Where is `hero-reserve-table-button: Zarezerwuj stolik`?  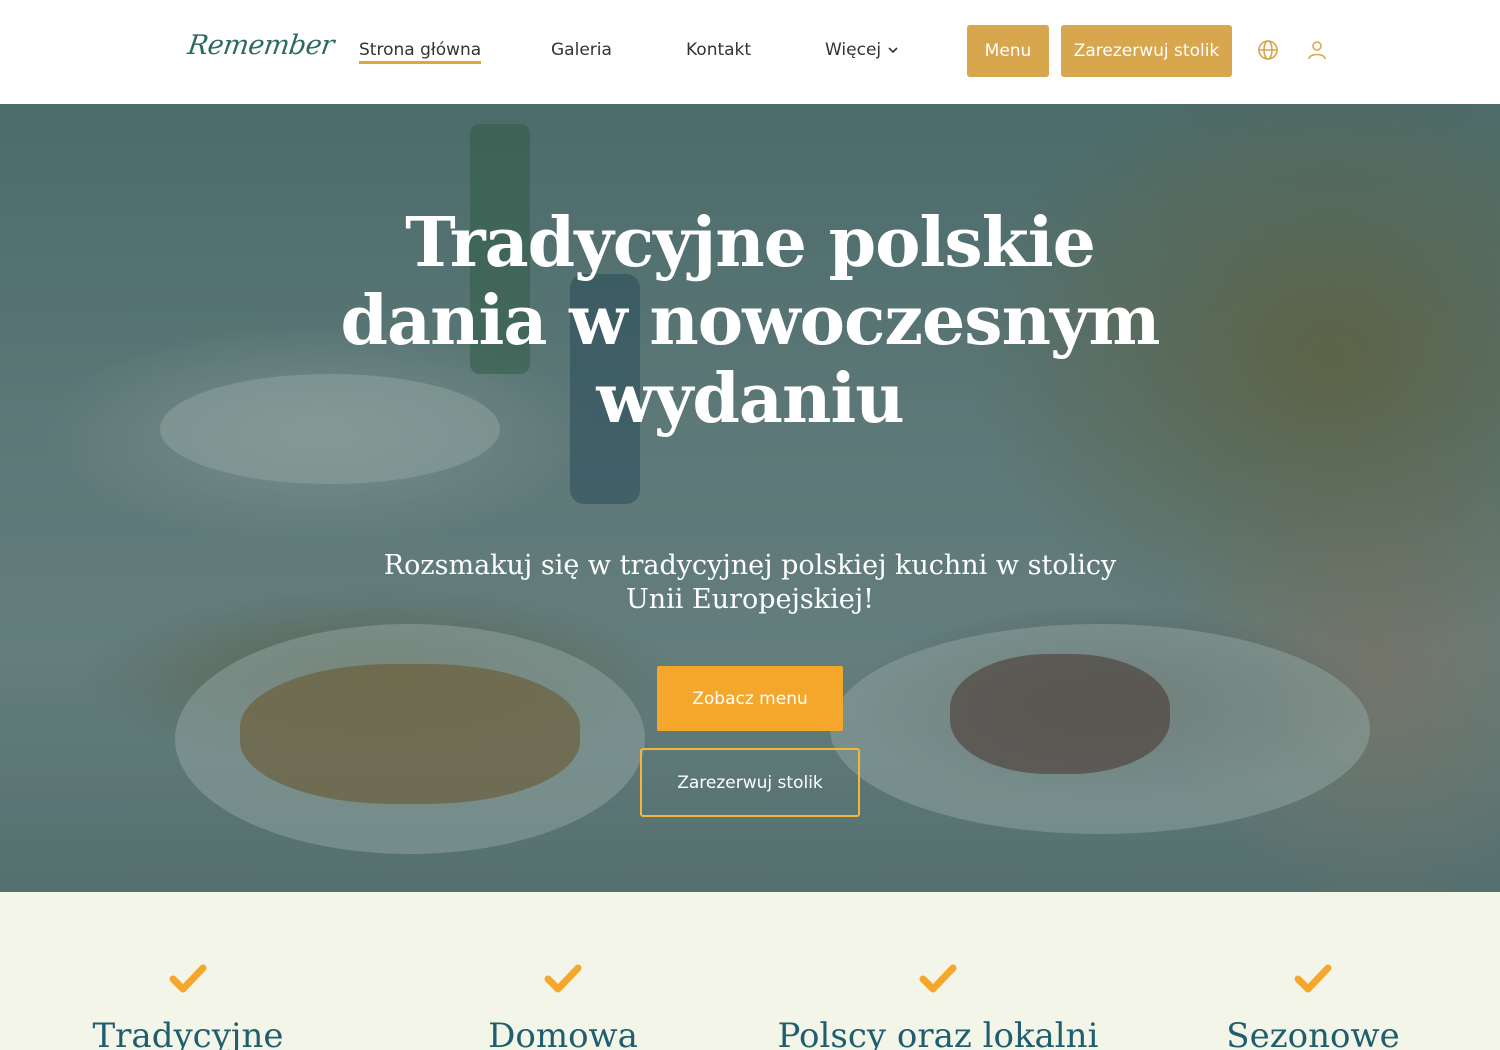 hero-reserve-table-button: Zarezerwuj stolik is located at coordinates (750, 782).